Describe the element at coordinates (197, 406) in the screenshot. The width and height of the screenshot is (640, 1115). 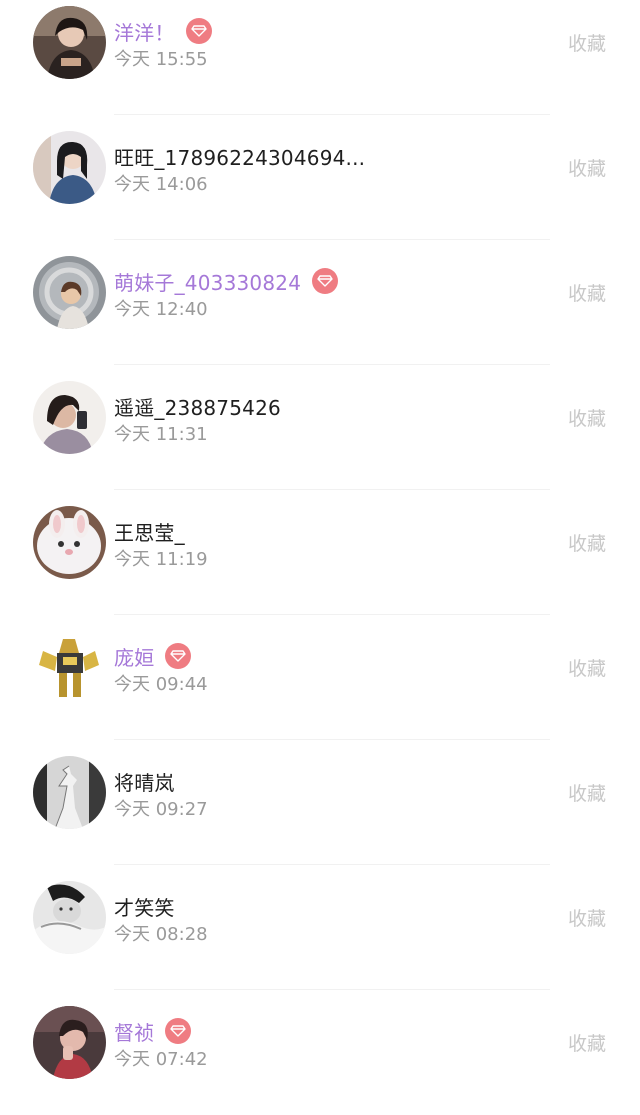
I see `user-name: 遥遥_238875426` at that location.